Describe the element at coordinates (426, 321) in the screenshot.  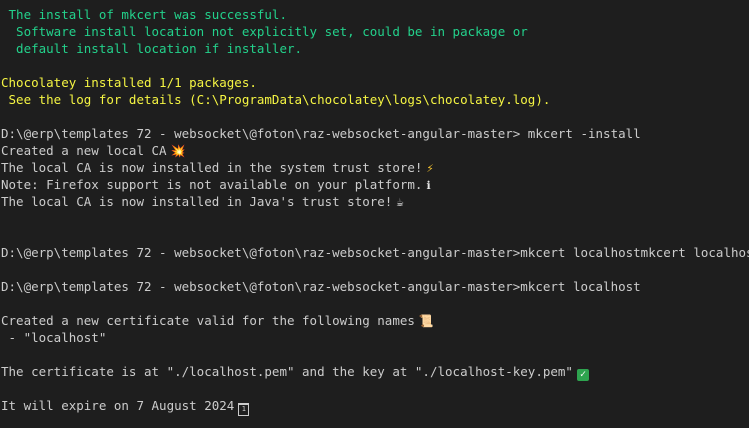
I see `scroll-icon: 📜` at that location.